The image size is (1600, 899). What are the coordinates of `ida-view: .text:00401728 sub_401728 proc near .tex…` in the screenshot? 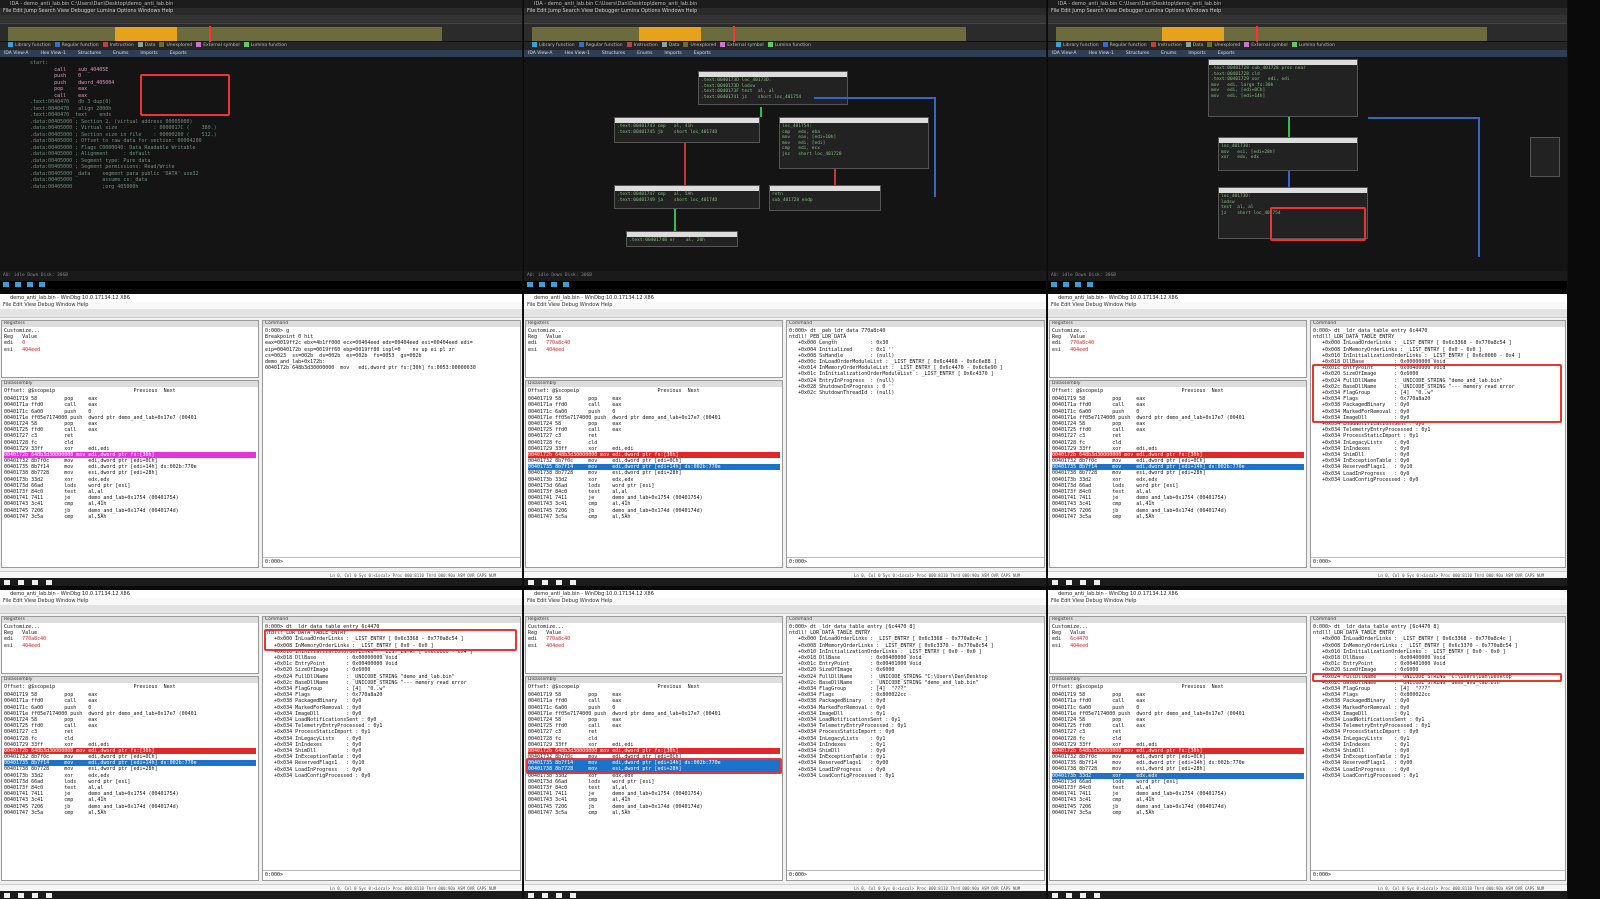 It's located at (1307, 164).